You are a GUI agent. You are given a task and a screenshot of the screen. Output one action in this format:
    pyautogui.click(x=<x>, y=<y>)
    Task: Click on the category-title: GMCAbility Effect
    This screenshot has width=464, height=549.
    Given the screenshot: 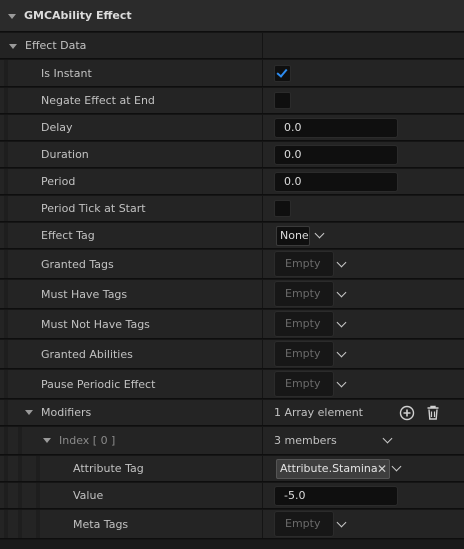 What is the action you would take?
    pyautogui.click(x=78, y=15)
    